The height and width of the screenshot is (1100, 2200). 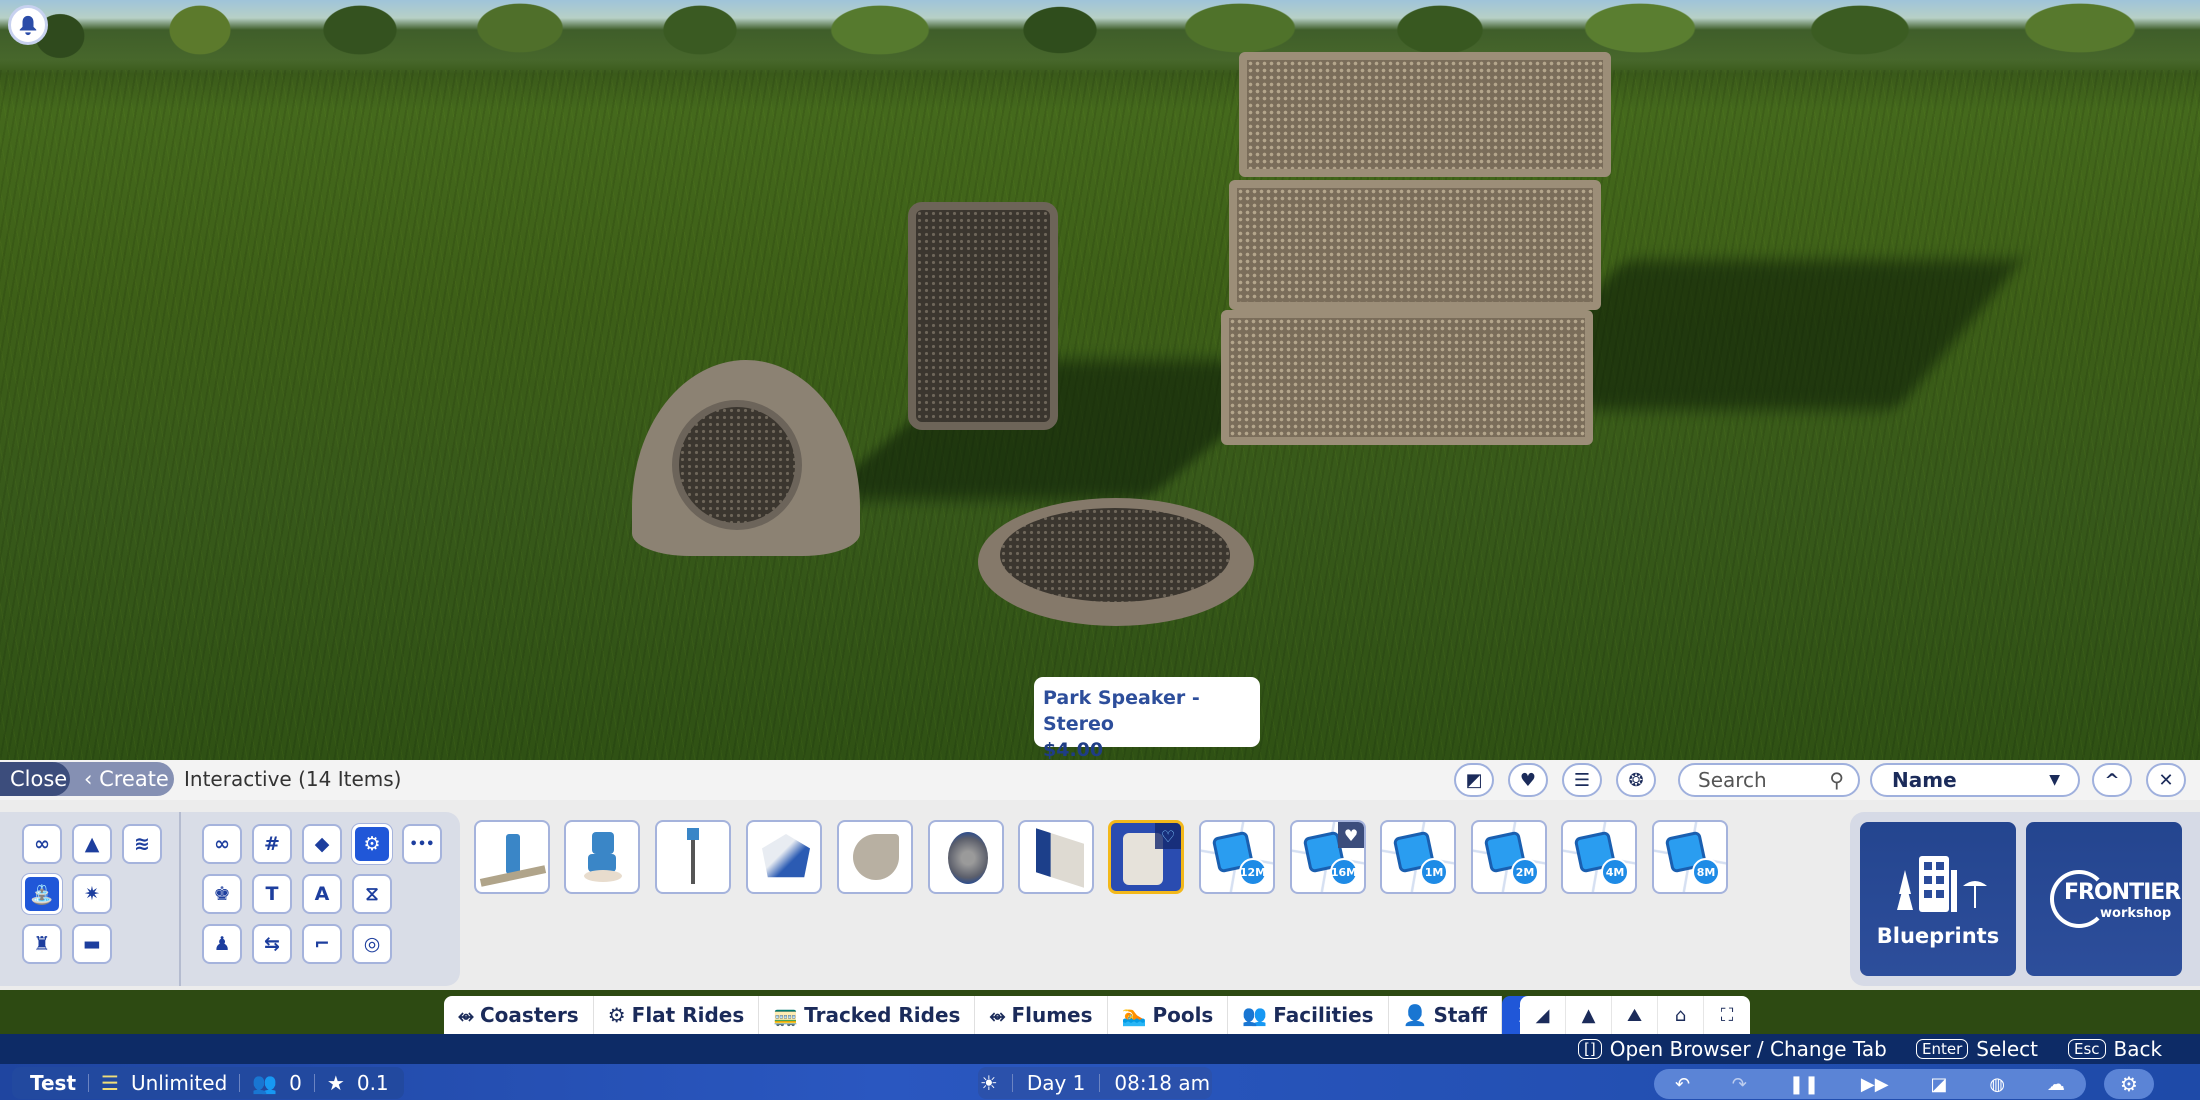 What do you see at coordinates (1636, 780) in the screenshot?
I see `workshop-filter-button: ❂` at bounding box center [1636, 780].